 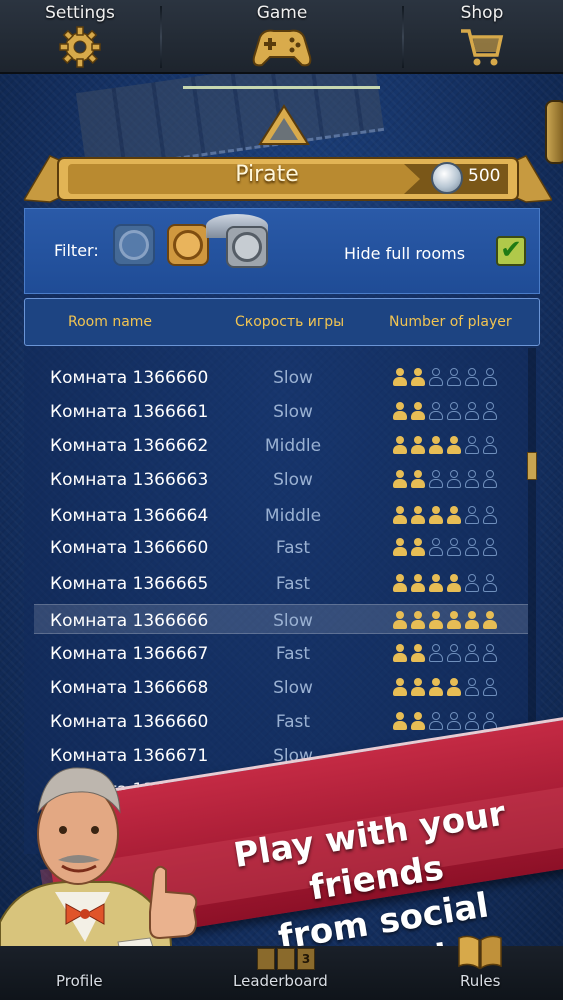 What do you see at coordinates (76, 250) in the screenshot?
I see `filter-label: Filter:` at bounding box center [76, 250].